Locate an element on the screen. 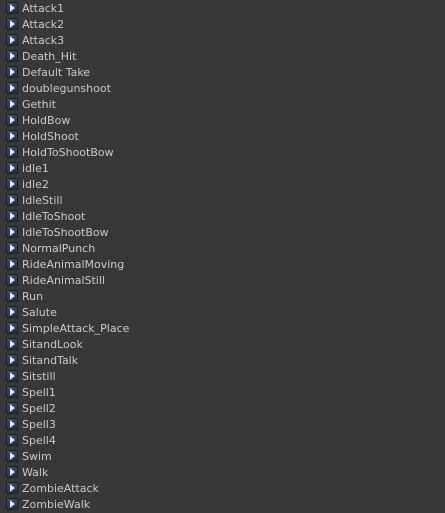 This screenshot has height=513, width=445. list-item: Run is located at coordinates (222, 297).